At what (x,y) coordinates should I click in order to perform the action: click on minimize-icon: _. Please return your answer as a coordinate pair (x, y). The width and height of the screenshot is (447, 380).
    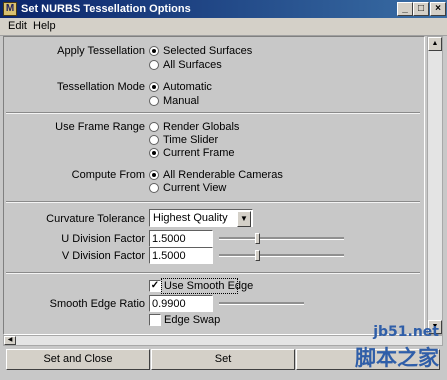
    Looking at the image, I should click on (405, 9).